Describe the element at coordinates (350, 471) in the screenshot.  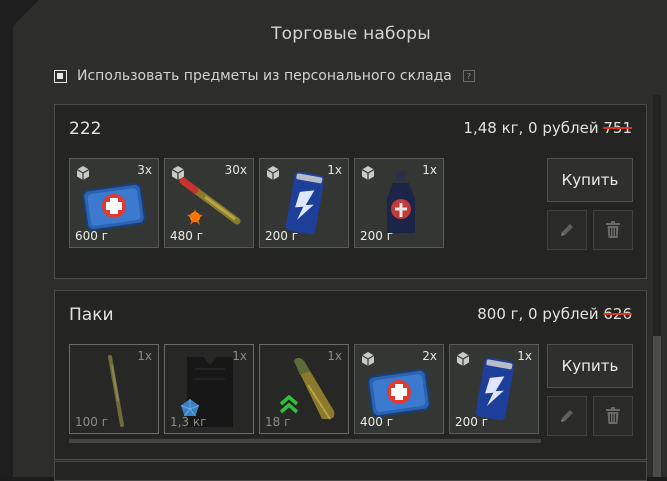
I see `trade-set-partial` at that location.